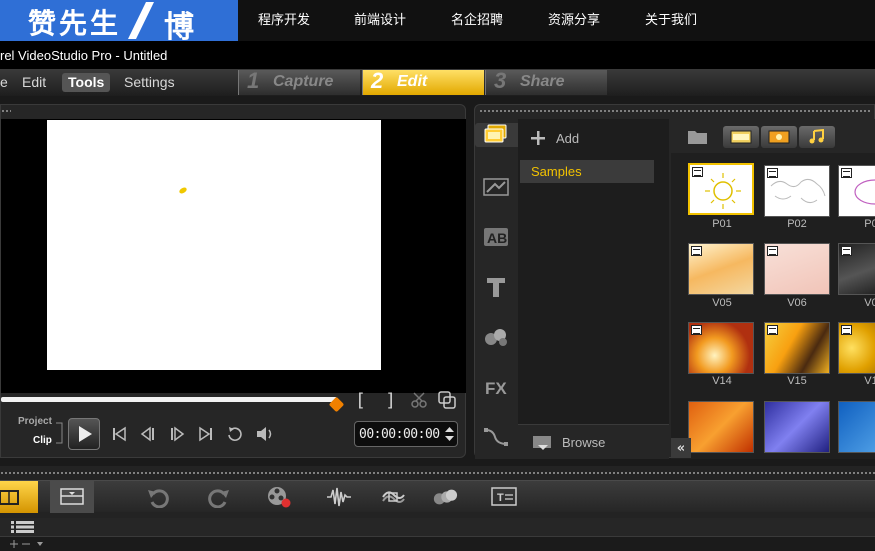  Describe the element at coordinates (361, 400) in the screenshot. I see `mark-in-button: [` at that location.